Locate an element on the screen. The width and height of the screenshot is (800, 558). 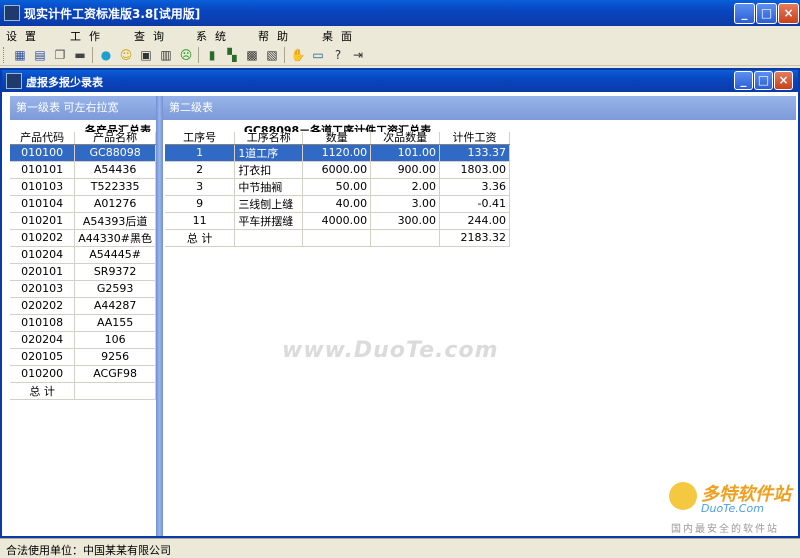
cell-product-name: A54436 is located at coordinates (115, 170).